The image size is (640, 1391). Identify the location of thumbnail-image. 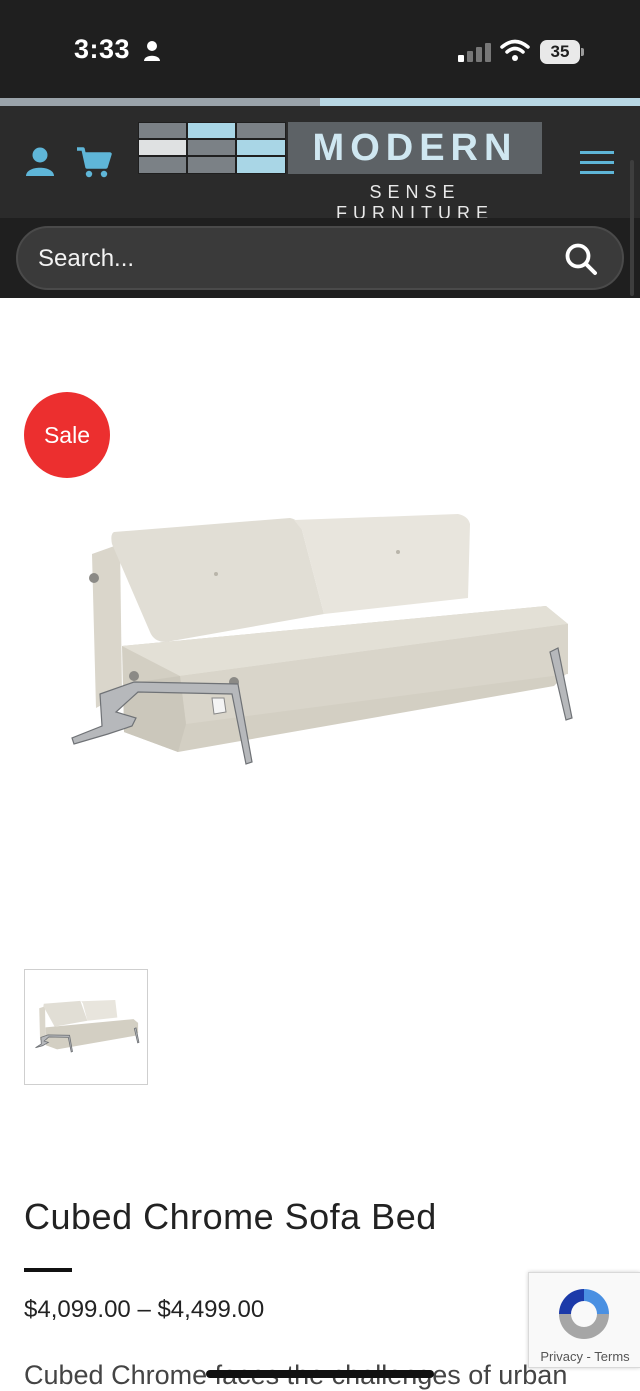
(87, 1026).